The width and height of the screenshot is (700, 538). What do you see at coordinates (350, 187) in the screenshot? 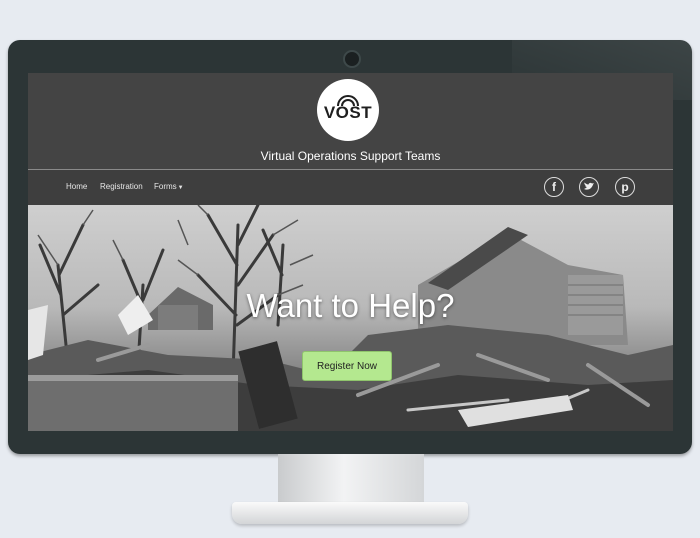
I see `navbar: Home Registration Forms▼ f p` at bounding box center [350, 187].